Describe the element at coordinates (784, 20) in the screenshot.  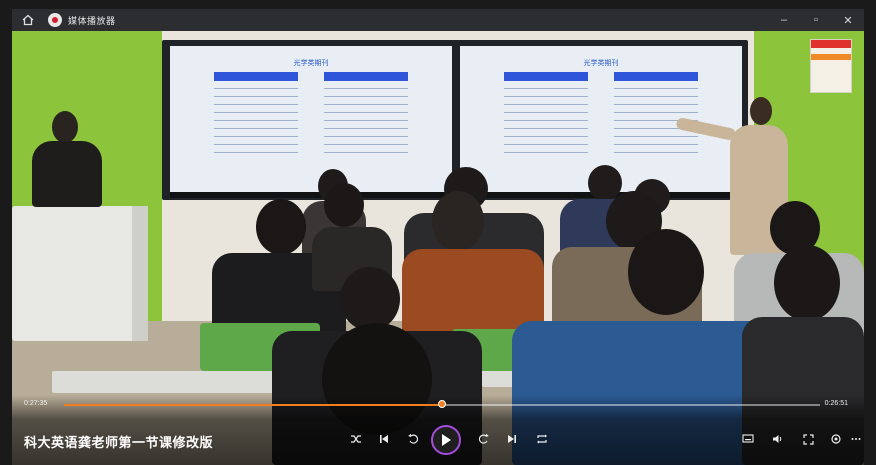
I see `minimize-icon: –` at that location.